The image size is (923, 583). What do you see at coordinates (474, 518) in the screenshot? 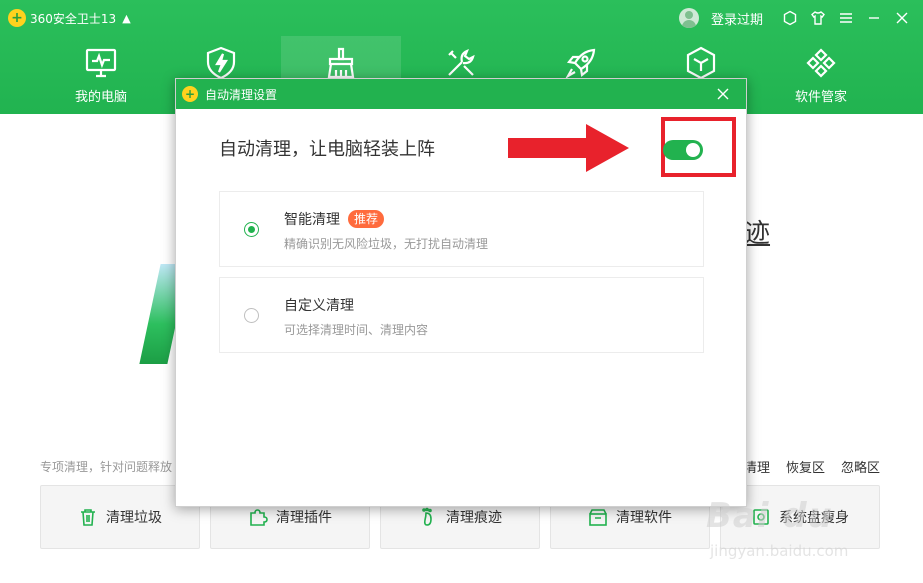
I see `tool-label: 清理痕迹` at bounding box center [474, 518].